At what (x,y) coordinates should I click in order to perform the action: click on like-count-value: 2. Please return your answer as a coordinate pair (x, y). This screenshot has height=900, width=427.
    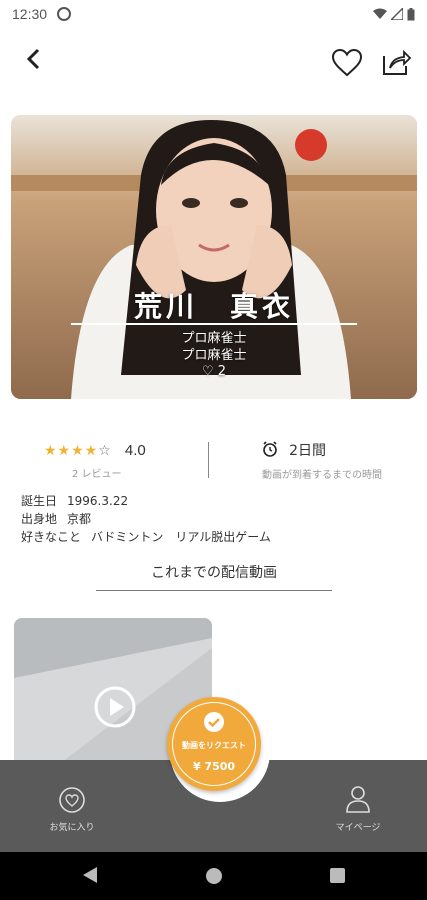
    Looking at the image, I should click on (222, 371).